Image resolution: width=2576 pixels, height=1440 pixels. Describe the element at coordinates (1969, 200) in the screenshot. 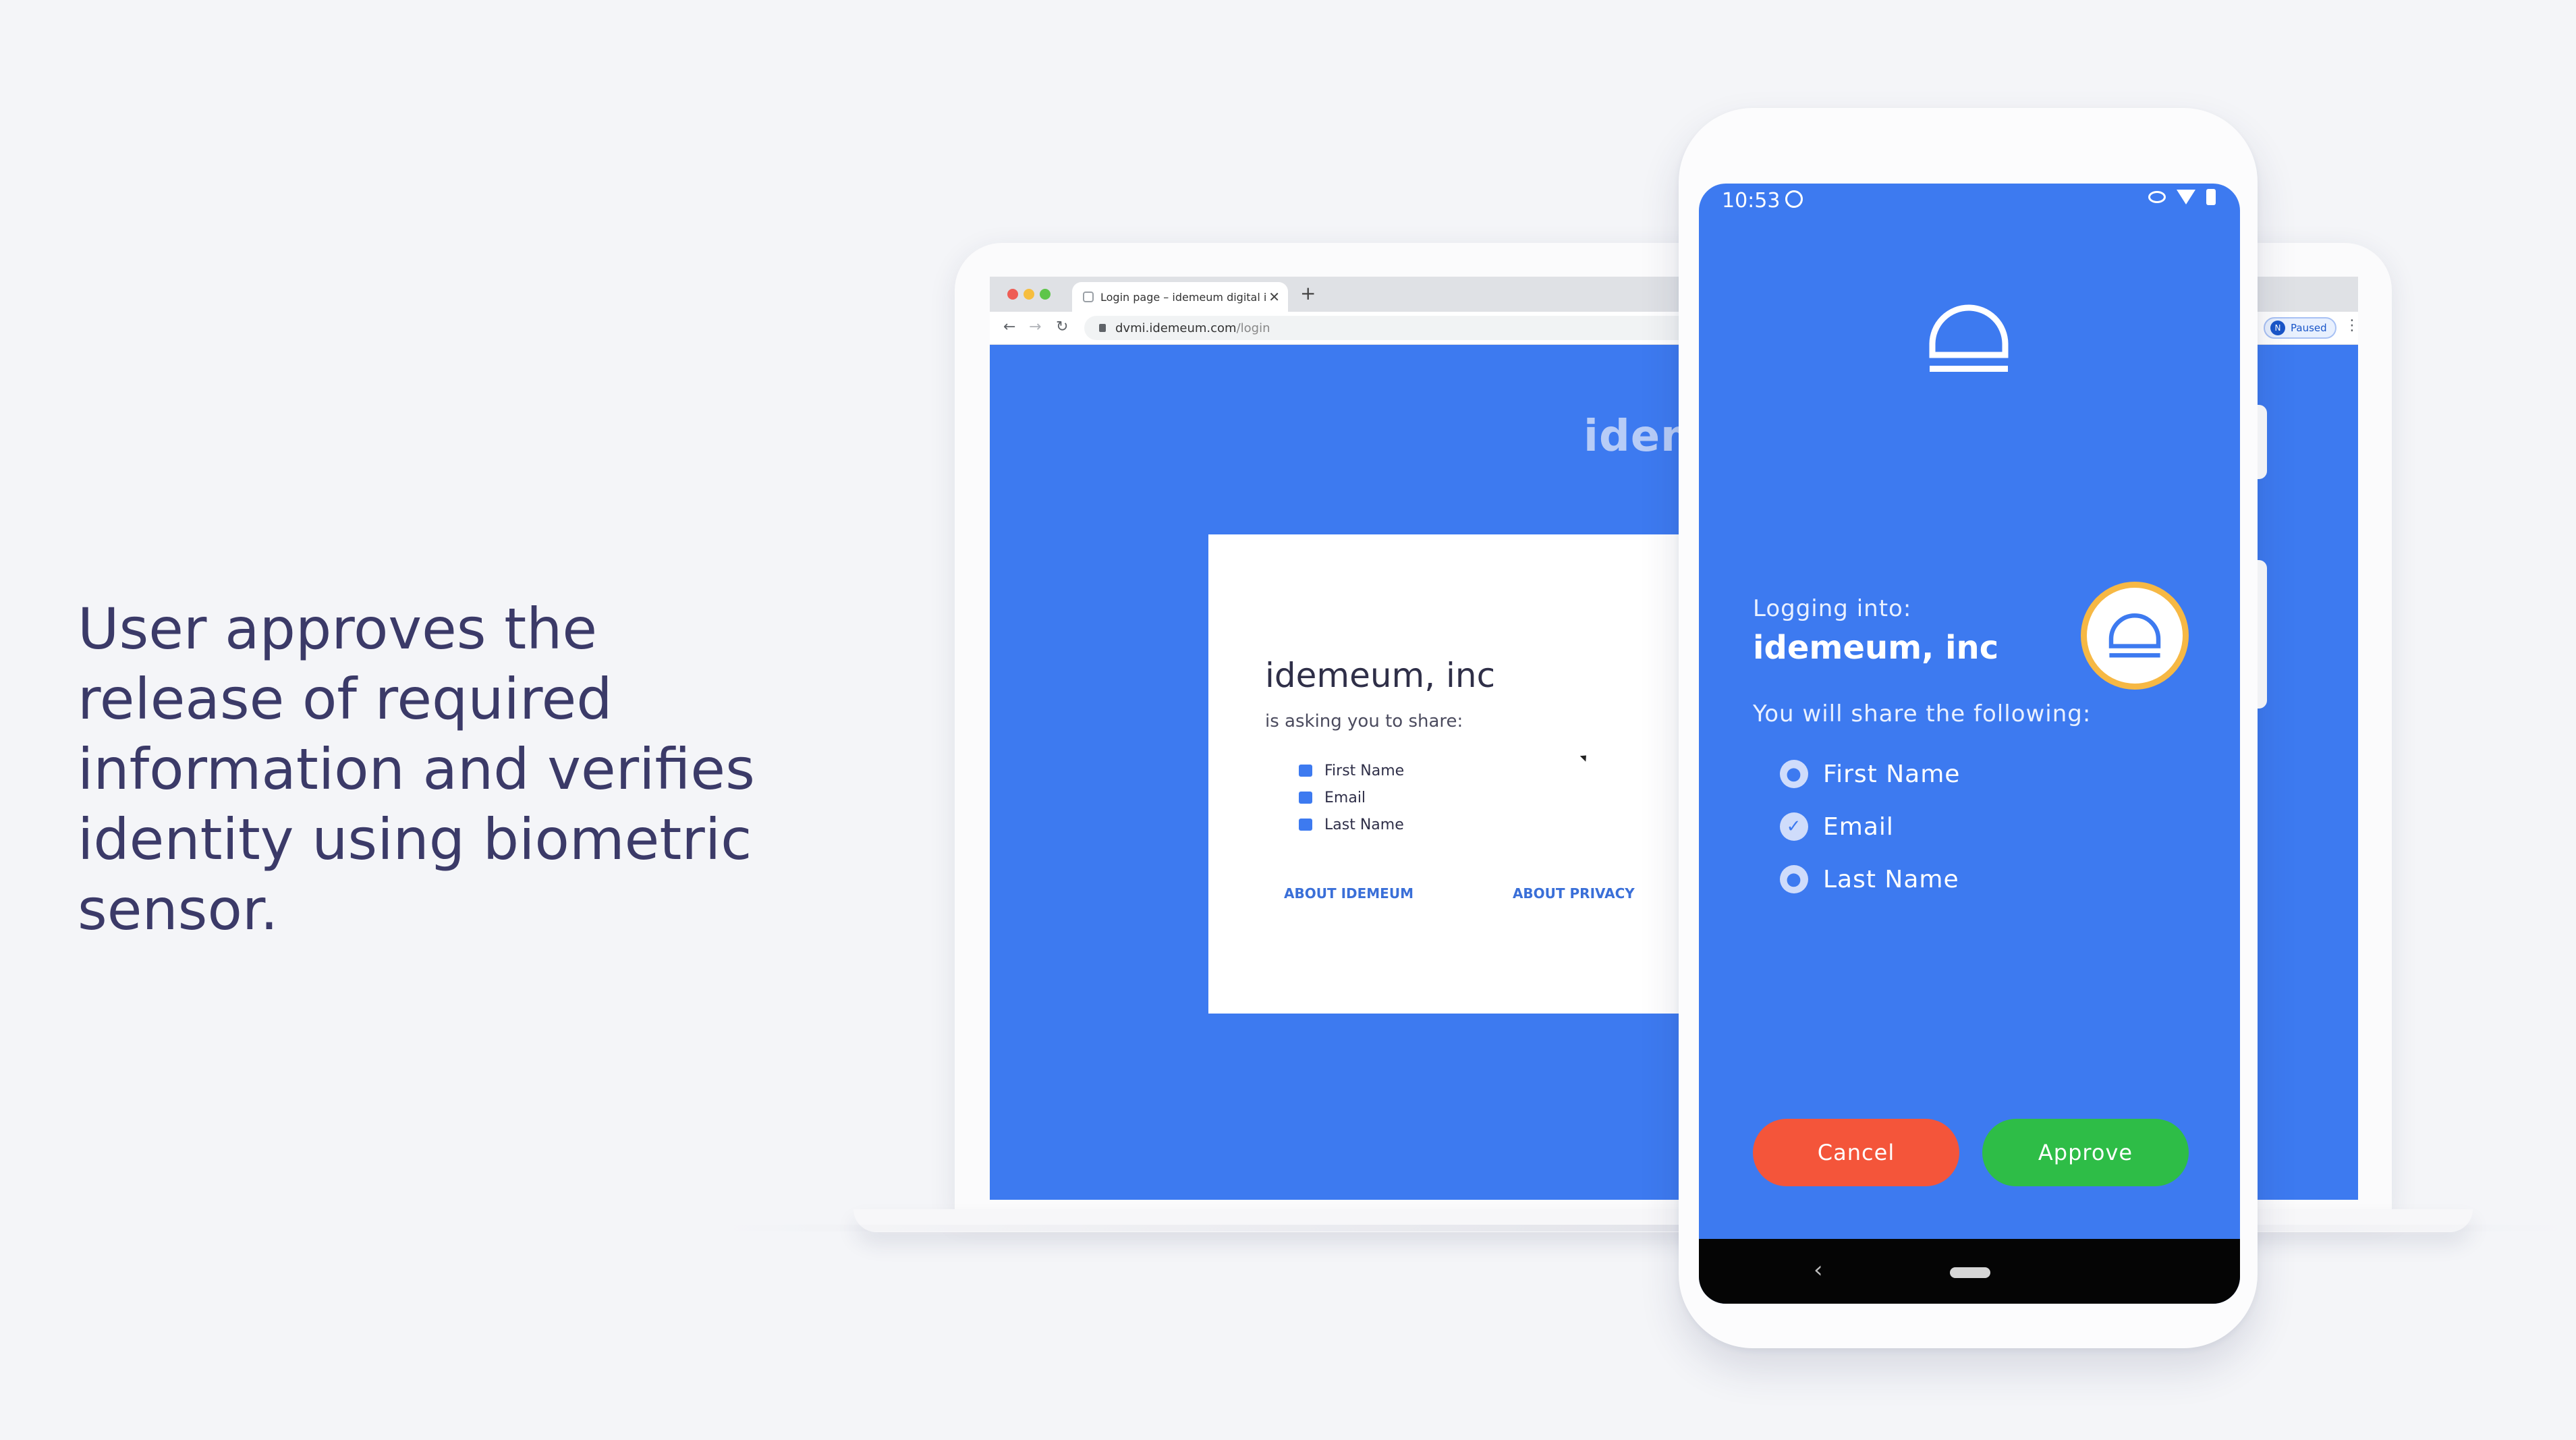

I see `status-bar: 10:53` at that location.